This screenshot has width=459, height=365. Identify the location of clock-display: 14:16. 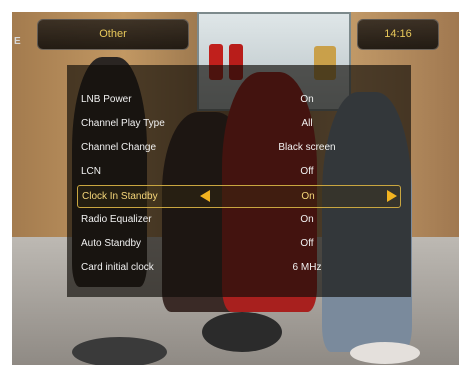
(398, 34).